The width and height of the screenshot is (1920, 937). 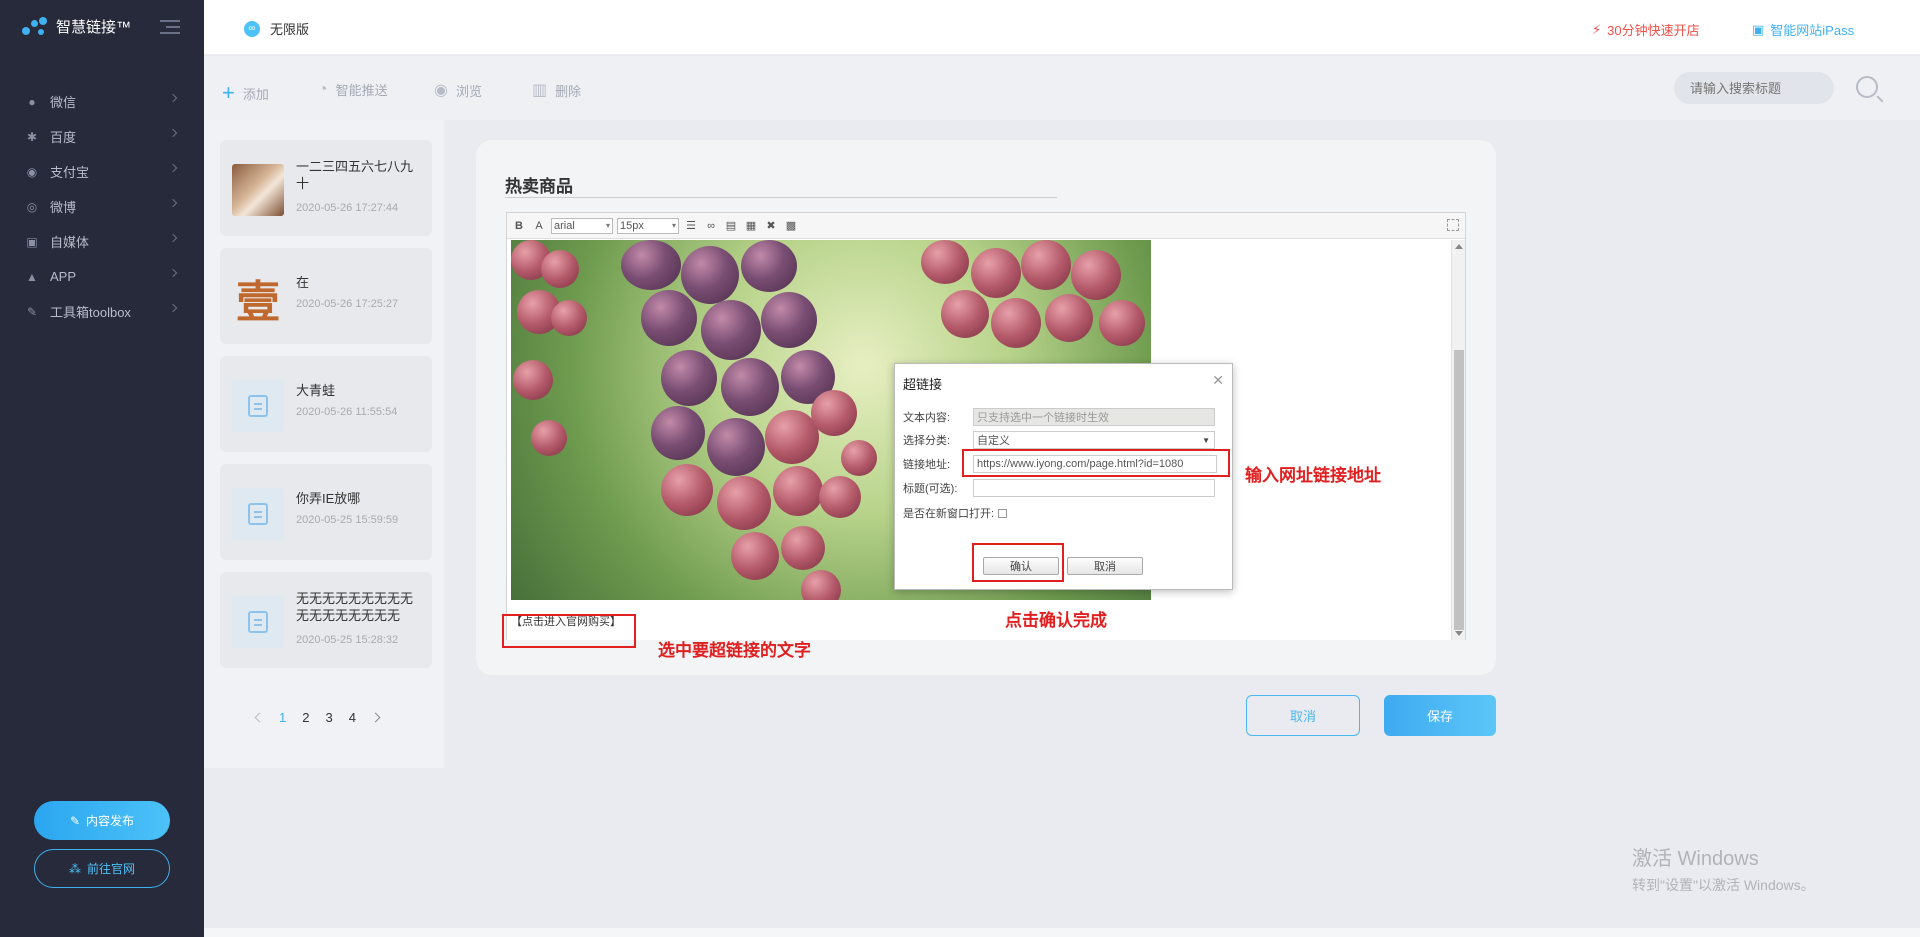 What do you see at coordinates (1094, 488) in the screenshot?
I see `title-input` at bounding box center [1094, 488].